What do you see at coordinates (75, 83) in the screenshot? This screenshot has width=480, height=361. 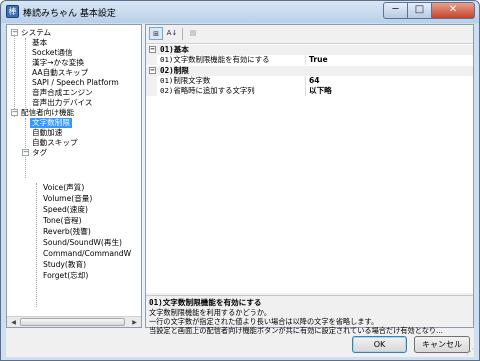 I see `tree-item-sapi: SAPI / Speech Platform` at bounding box center [75, 83].